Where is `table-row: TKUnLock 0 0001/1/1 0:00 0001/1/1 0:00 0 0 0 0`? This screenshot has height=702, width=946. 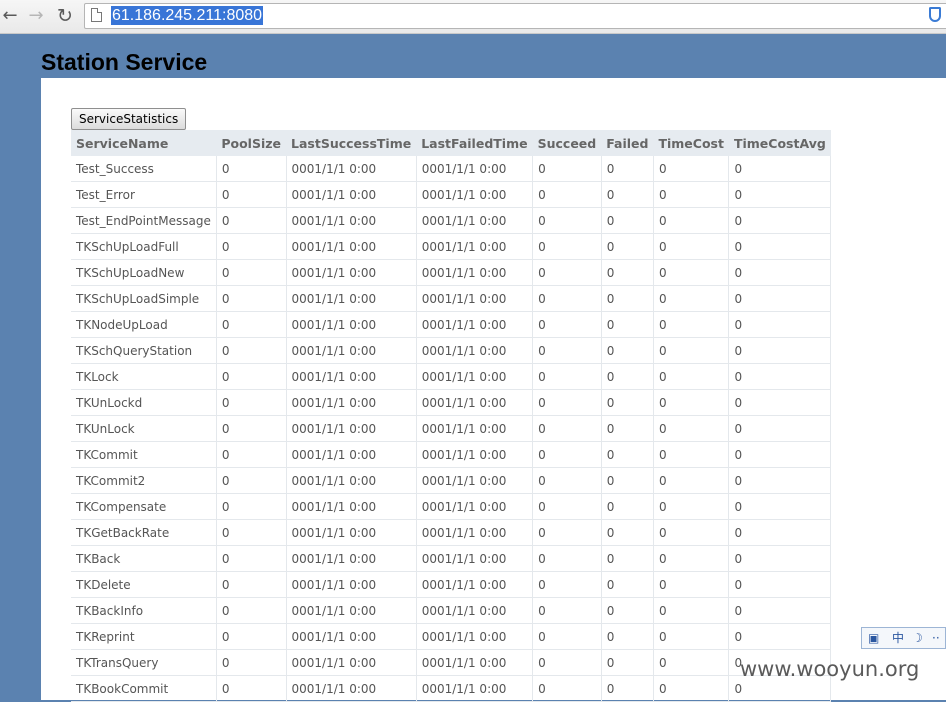
table-row: TKUnLock 0 0001/1/1 0:00 0001/1/1 0:00 0 0 0 0 is located at coordinates (451, 428).